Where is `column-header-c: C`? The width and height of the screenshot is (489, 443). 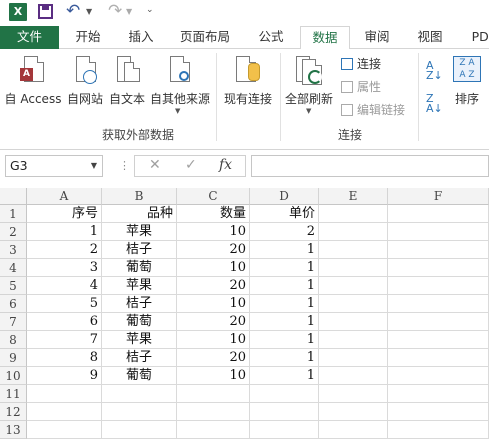 column-header-c: C is located at coordinates (213, 196).